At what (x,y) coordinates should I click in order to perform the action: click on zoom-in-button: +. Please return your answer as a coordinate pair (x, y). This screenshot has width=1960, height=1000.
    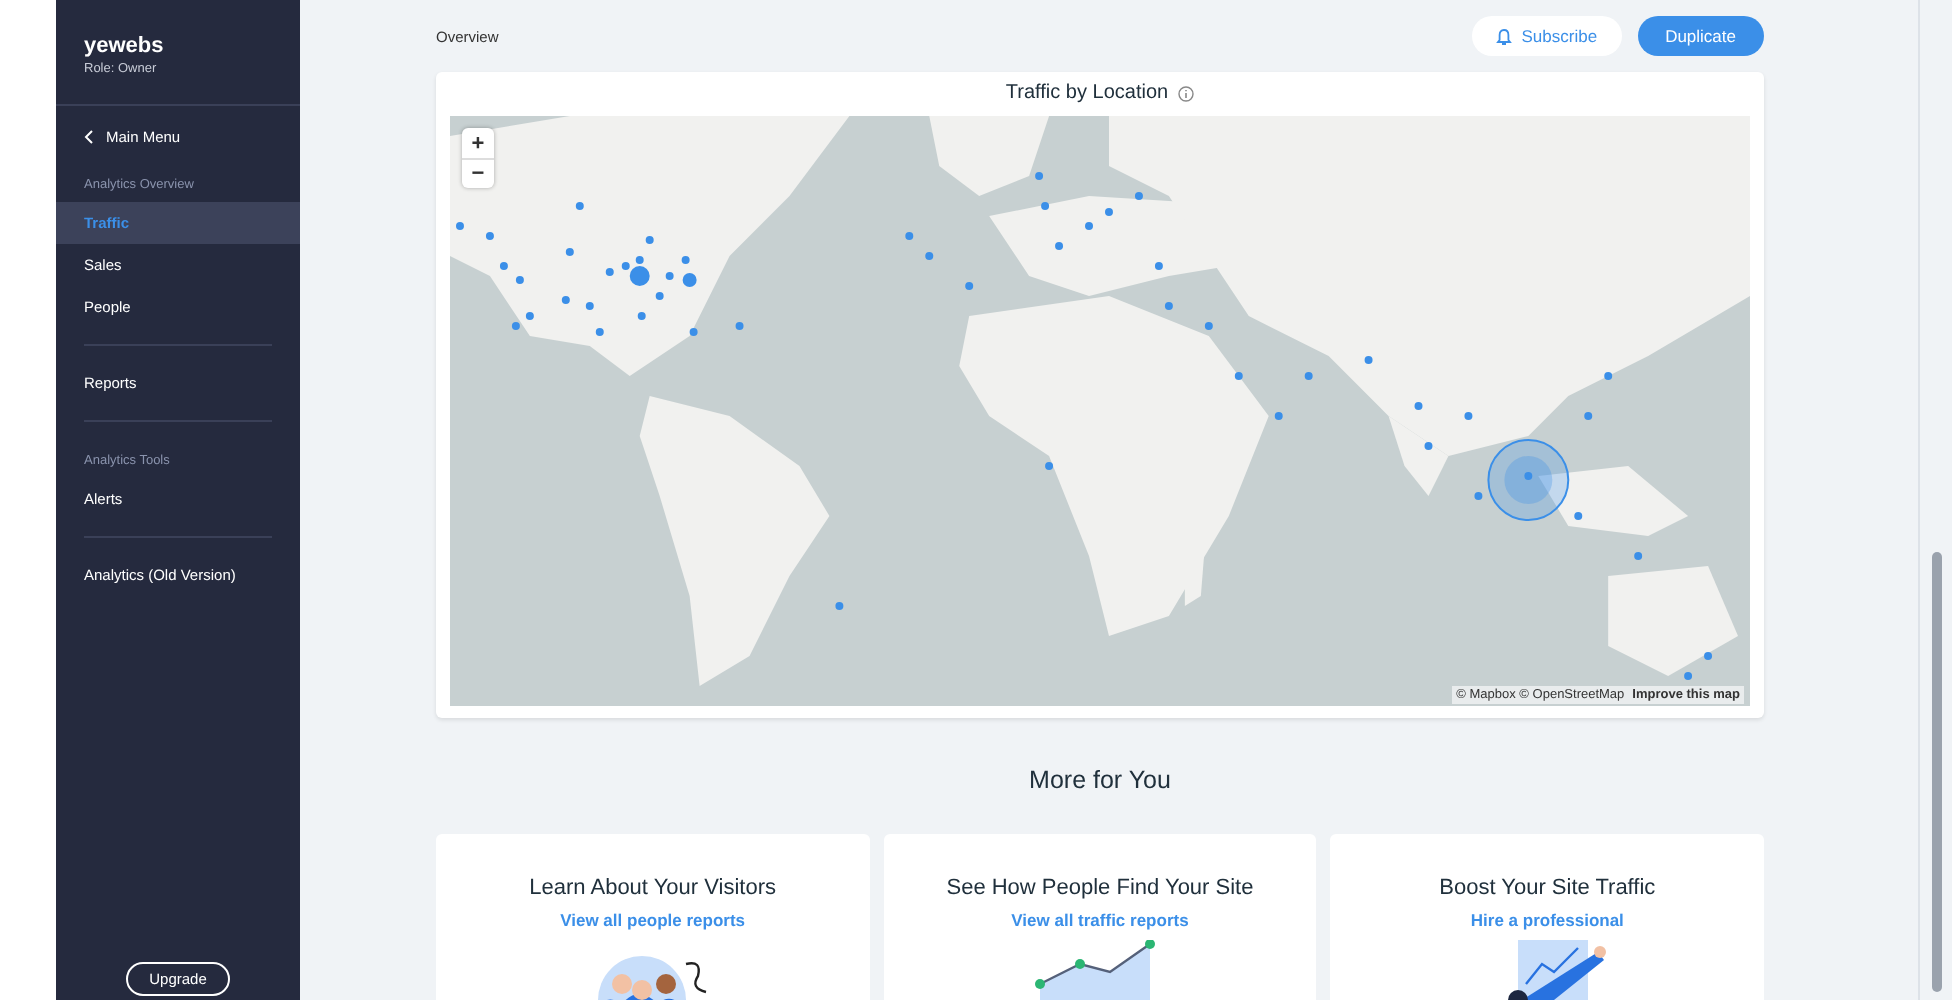
    Looking at the image, I should click on (478, 143).